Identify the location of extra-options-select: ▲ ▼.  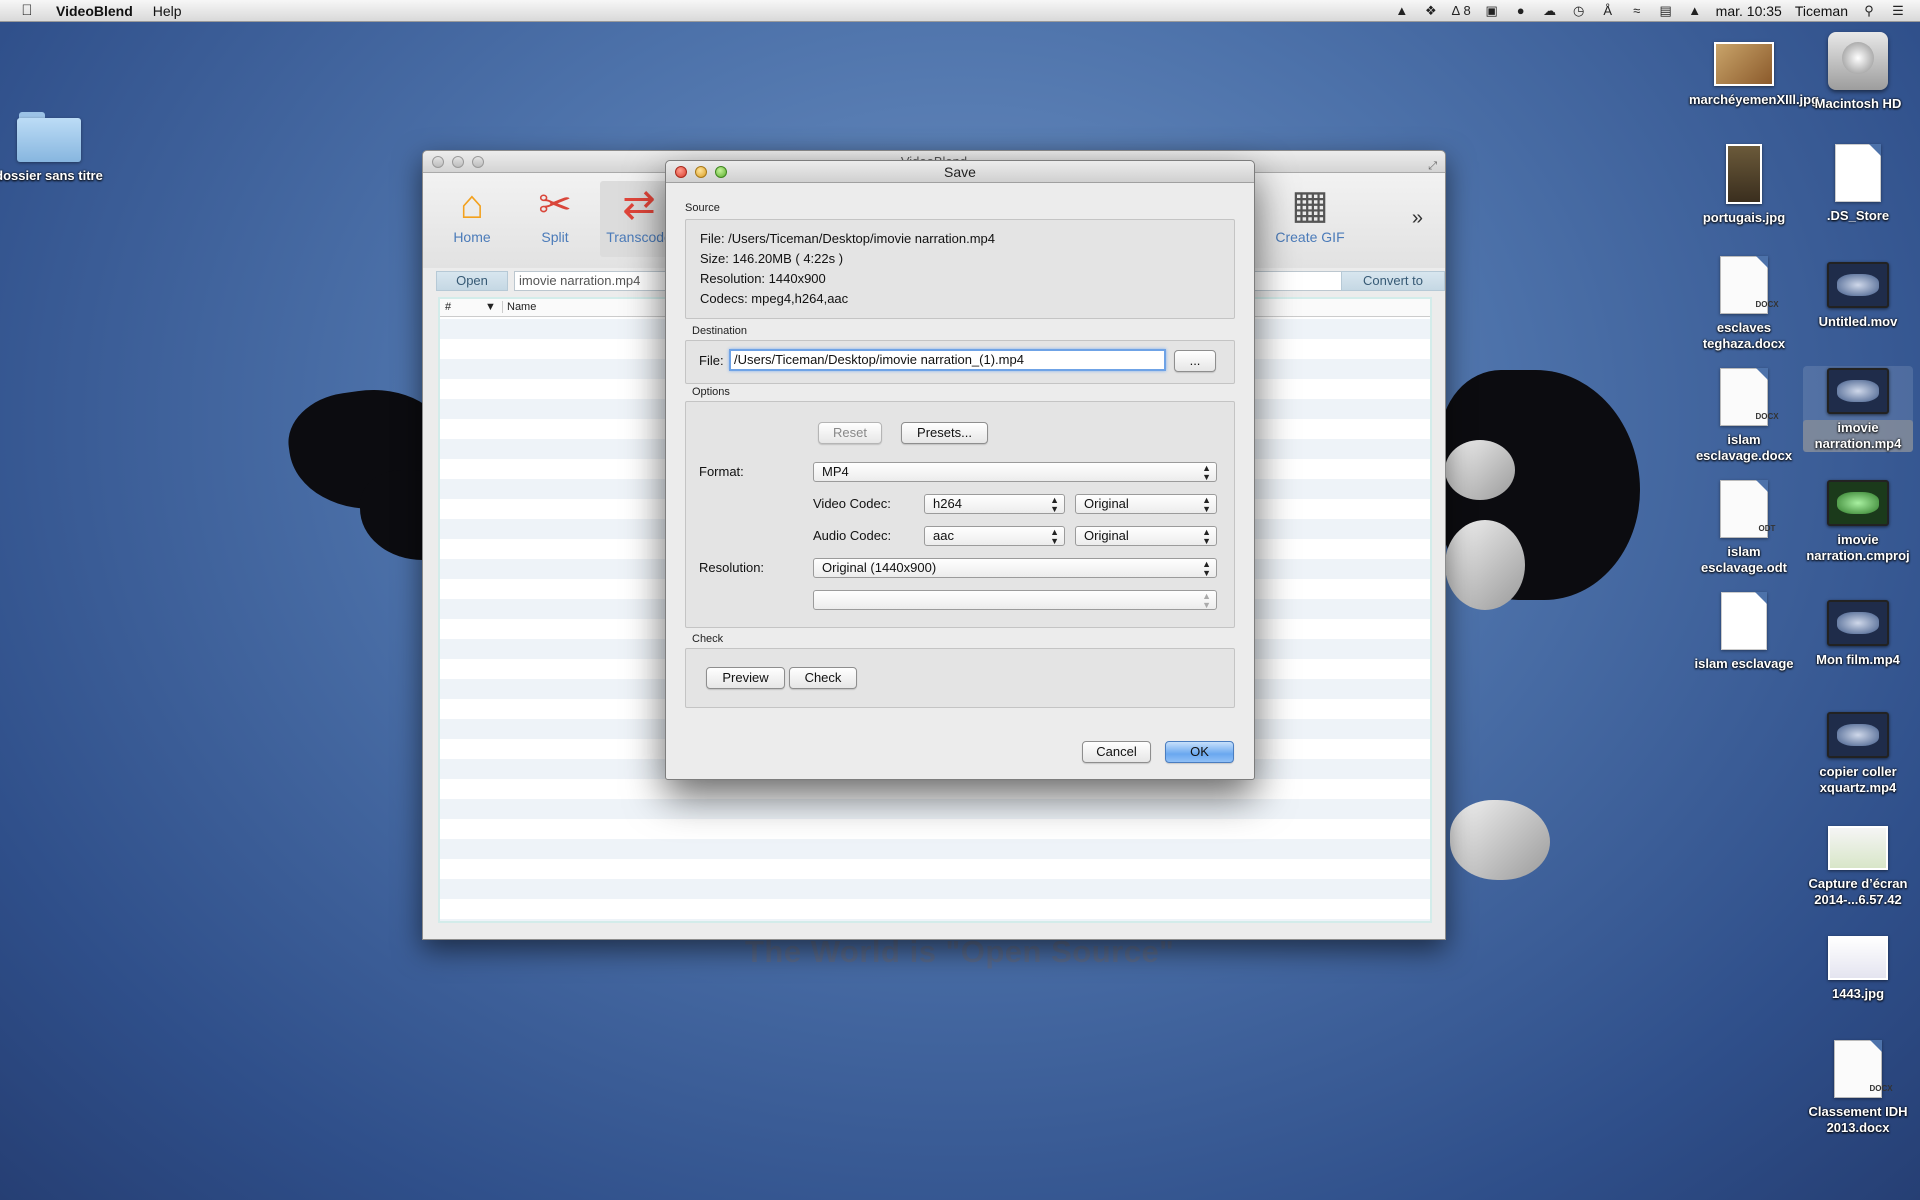
(1015, 600).